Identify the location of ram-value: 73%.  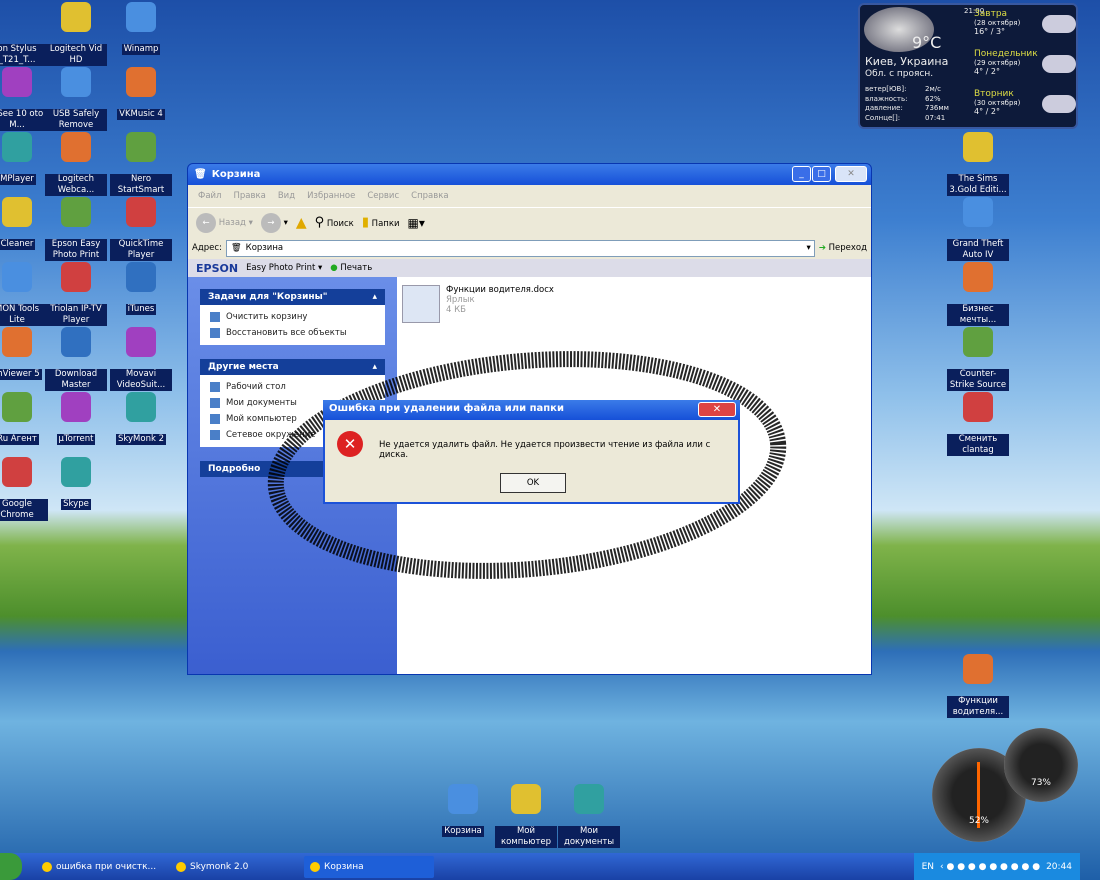
(1040, 783).